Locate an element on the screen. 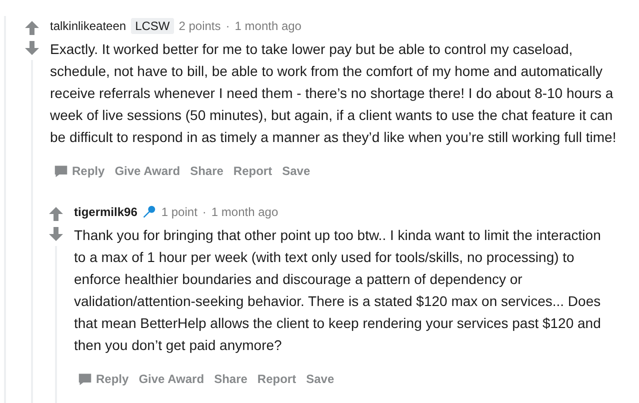 The width and height of the screenshot is (639, 403). points: 1 point is located at coordinates (179, 212).